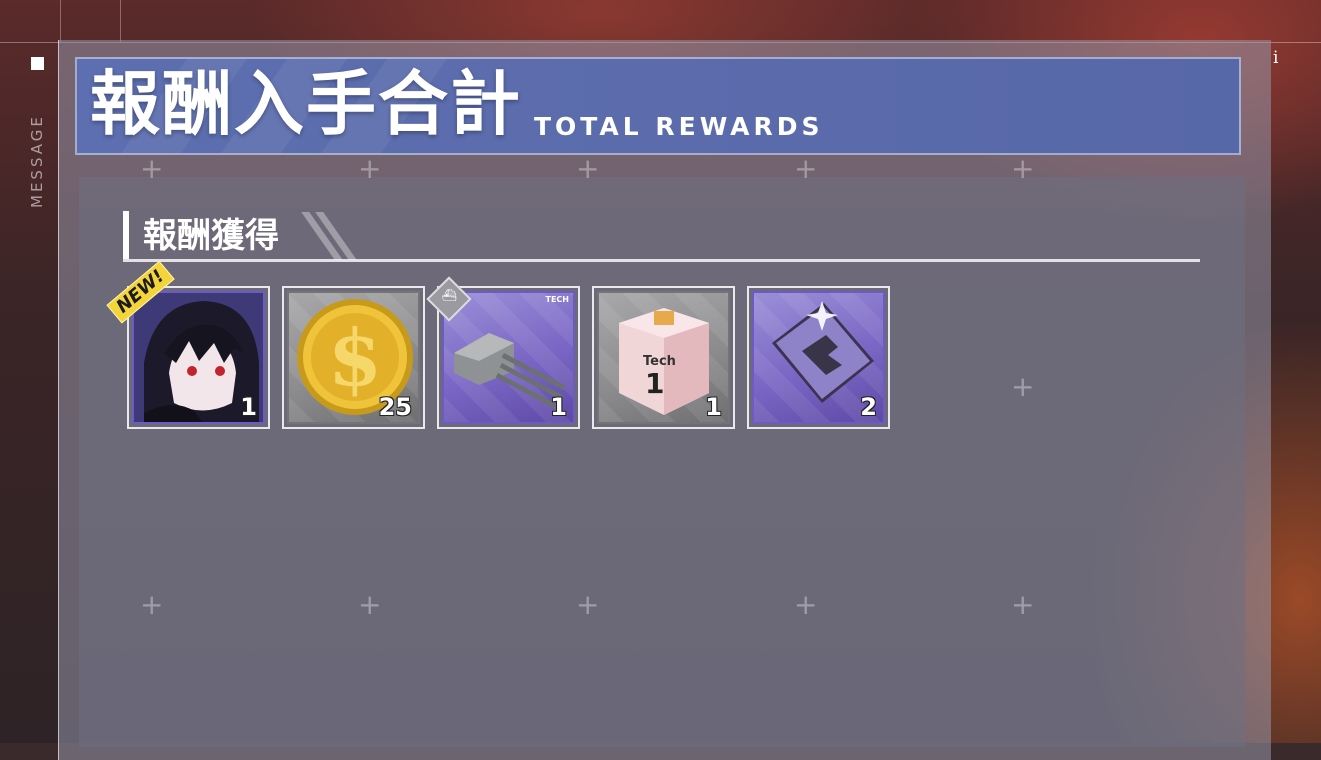 This screenshot has width=1321, height=760. What do you see at coordinates (557, 299) in the screenshot?
I see `tech-corner-label: TECH` at bounding box center [557, 299].